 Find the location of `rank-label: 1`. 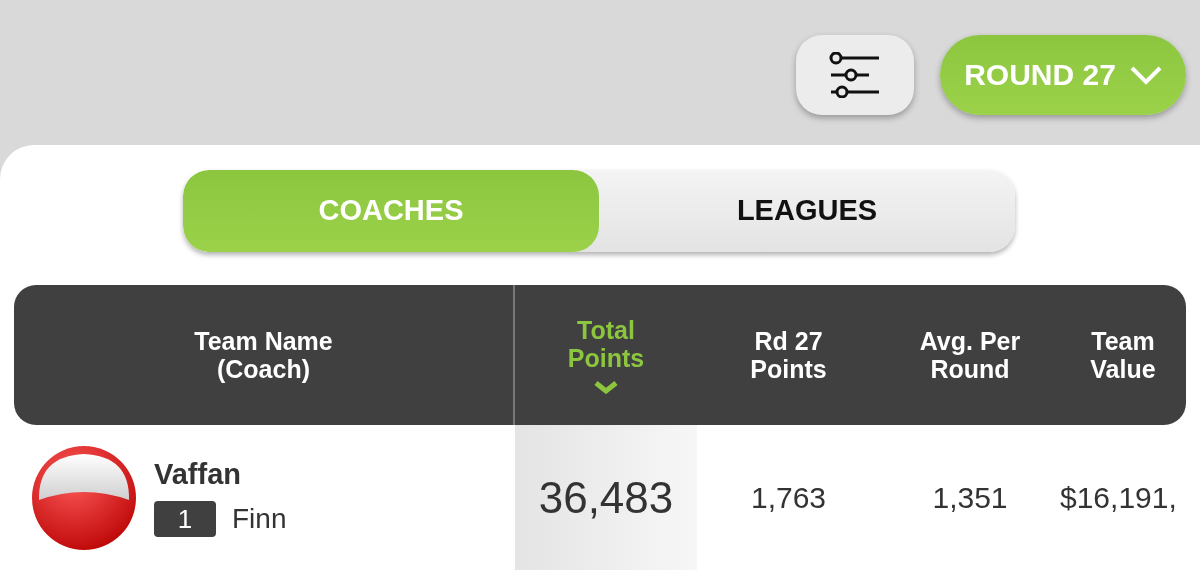

rank-label: 1 is located at coordinates (185, 519).